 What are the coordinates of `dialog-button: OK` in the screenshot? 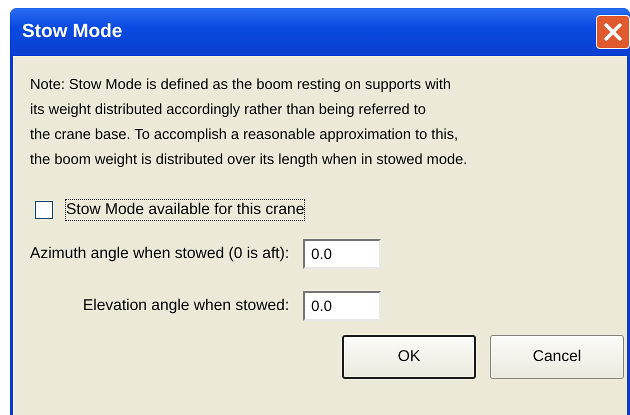 It's located at (409, 357).